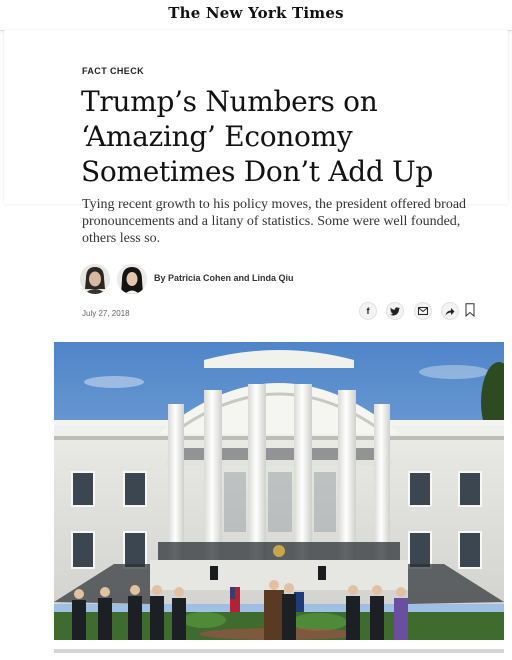  Describe the element at coordinates (113, 71) in the screenshot. I see `article-kicker: Fact Check` at that location.